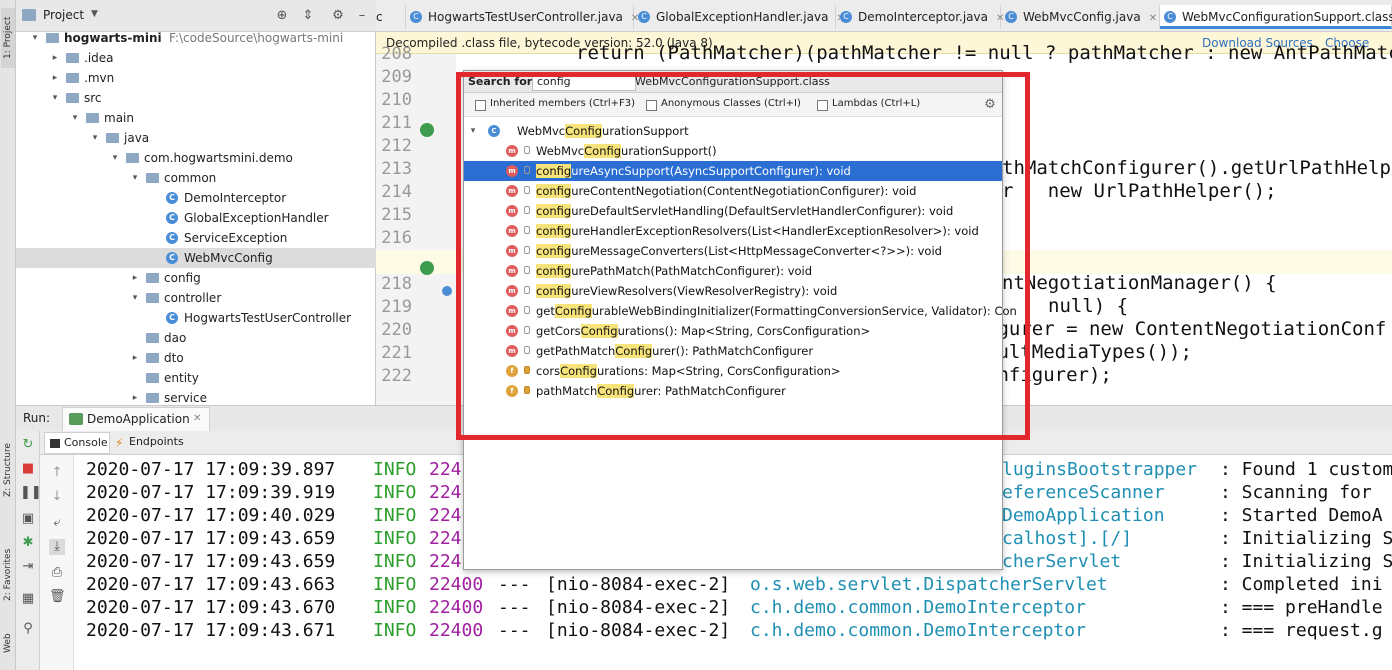 This screenshot has height=670, width=1392. I want to click on pin-icon: ⚲, so click(28, 629).